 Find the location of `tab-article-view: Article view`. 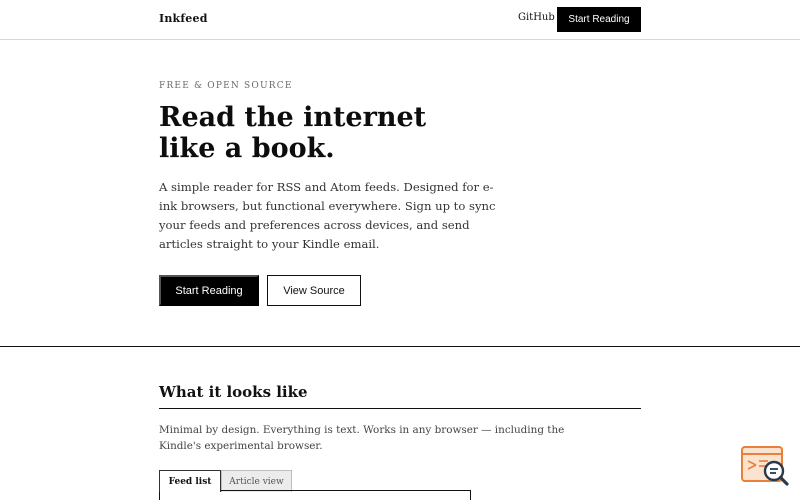

tab-article-view: Article view is located at coordinates (256, 481).